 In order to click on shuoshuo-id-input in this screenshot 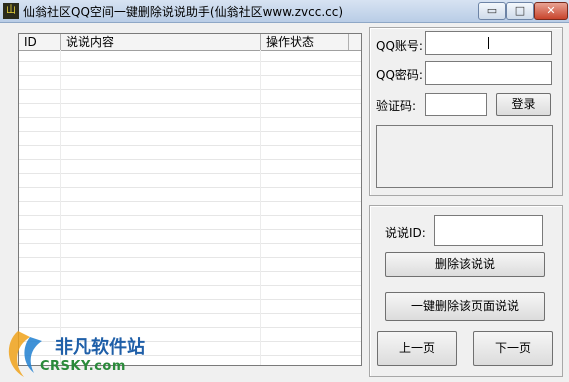, I will do `click(488, 230)`.